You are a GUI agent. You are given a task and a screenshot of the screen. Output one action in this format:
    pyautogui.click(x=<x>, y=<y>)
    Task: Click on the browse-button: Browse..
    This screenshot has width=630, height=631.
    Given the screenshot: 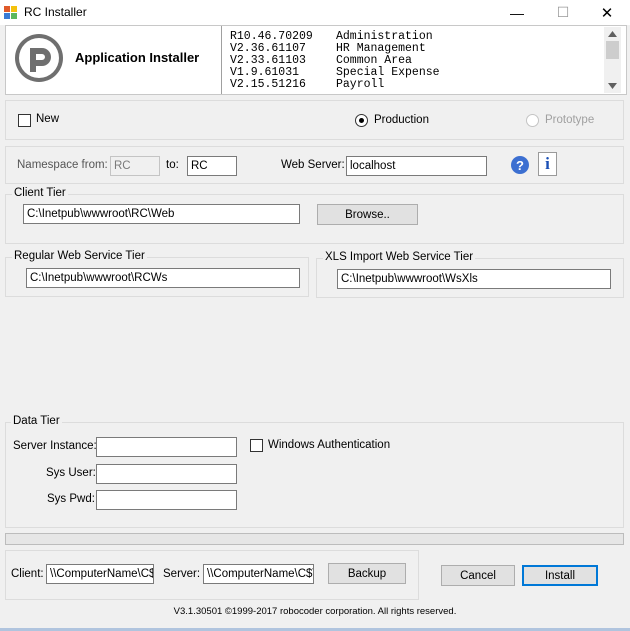 What is the action you would take?
    pyautogui.click(x=367, y=214)
    